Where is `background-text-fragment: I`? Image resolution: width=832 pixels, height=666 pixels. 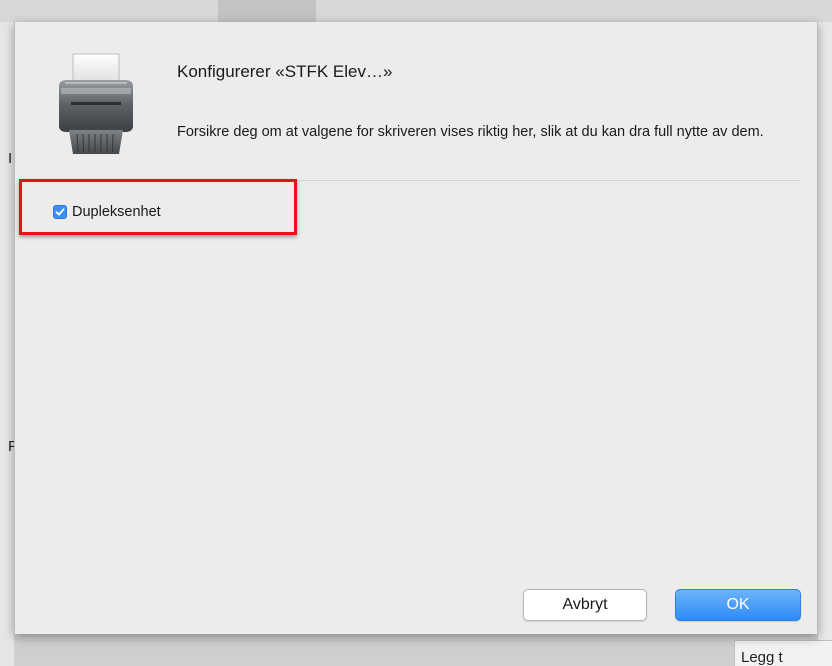
background-text-fragment: I is located at coordinates (10, 158).